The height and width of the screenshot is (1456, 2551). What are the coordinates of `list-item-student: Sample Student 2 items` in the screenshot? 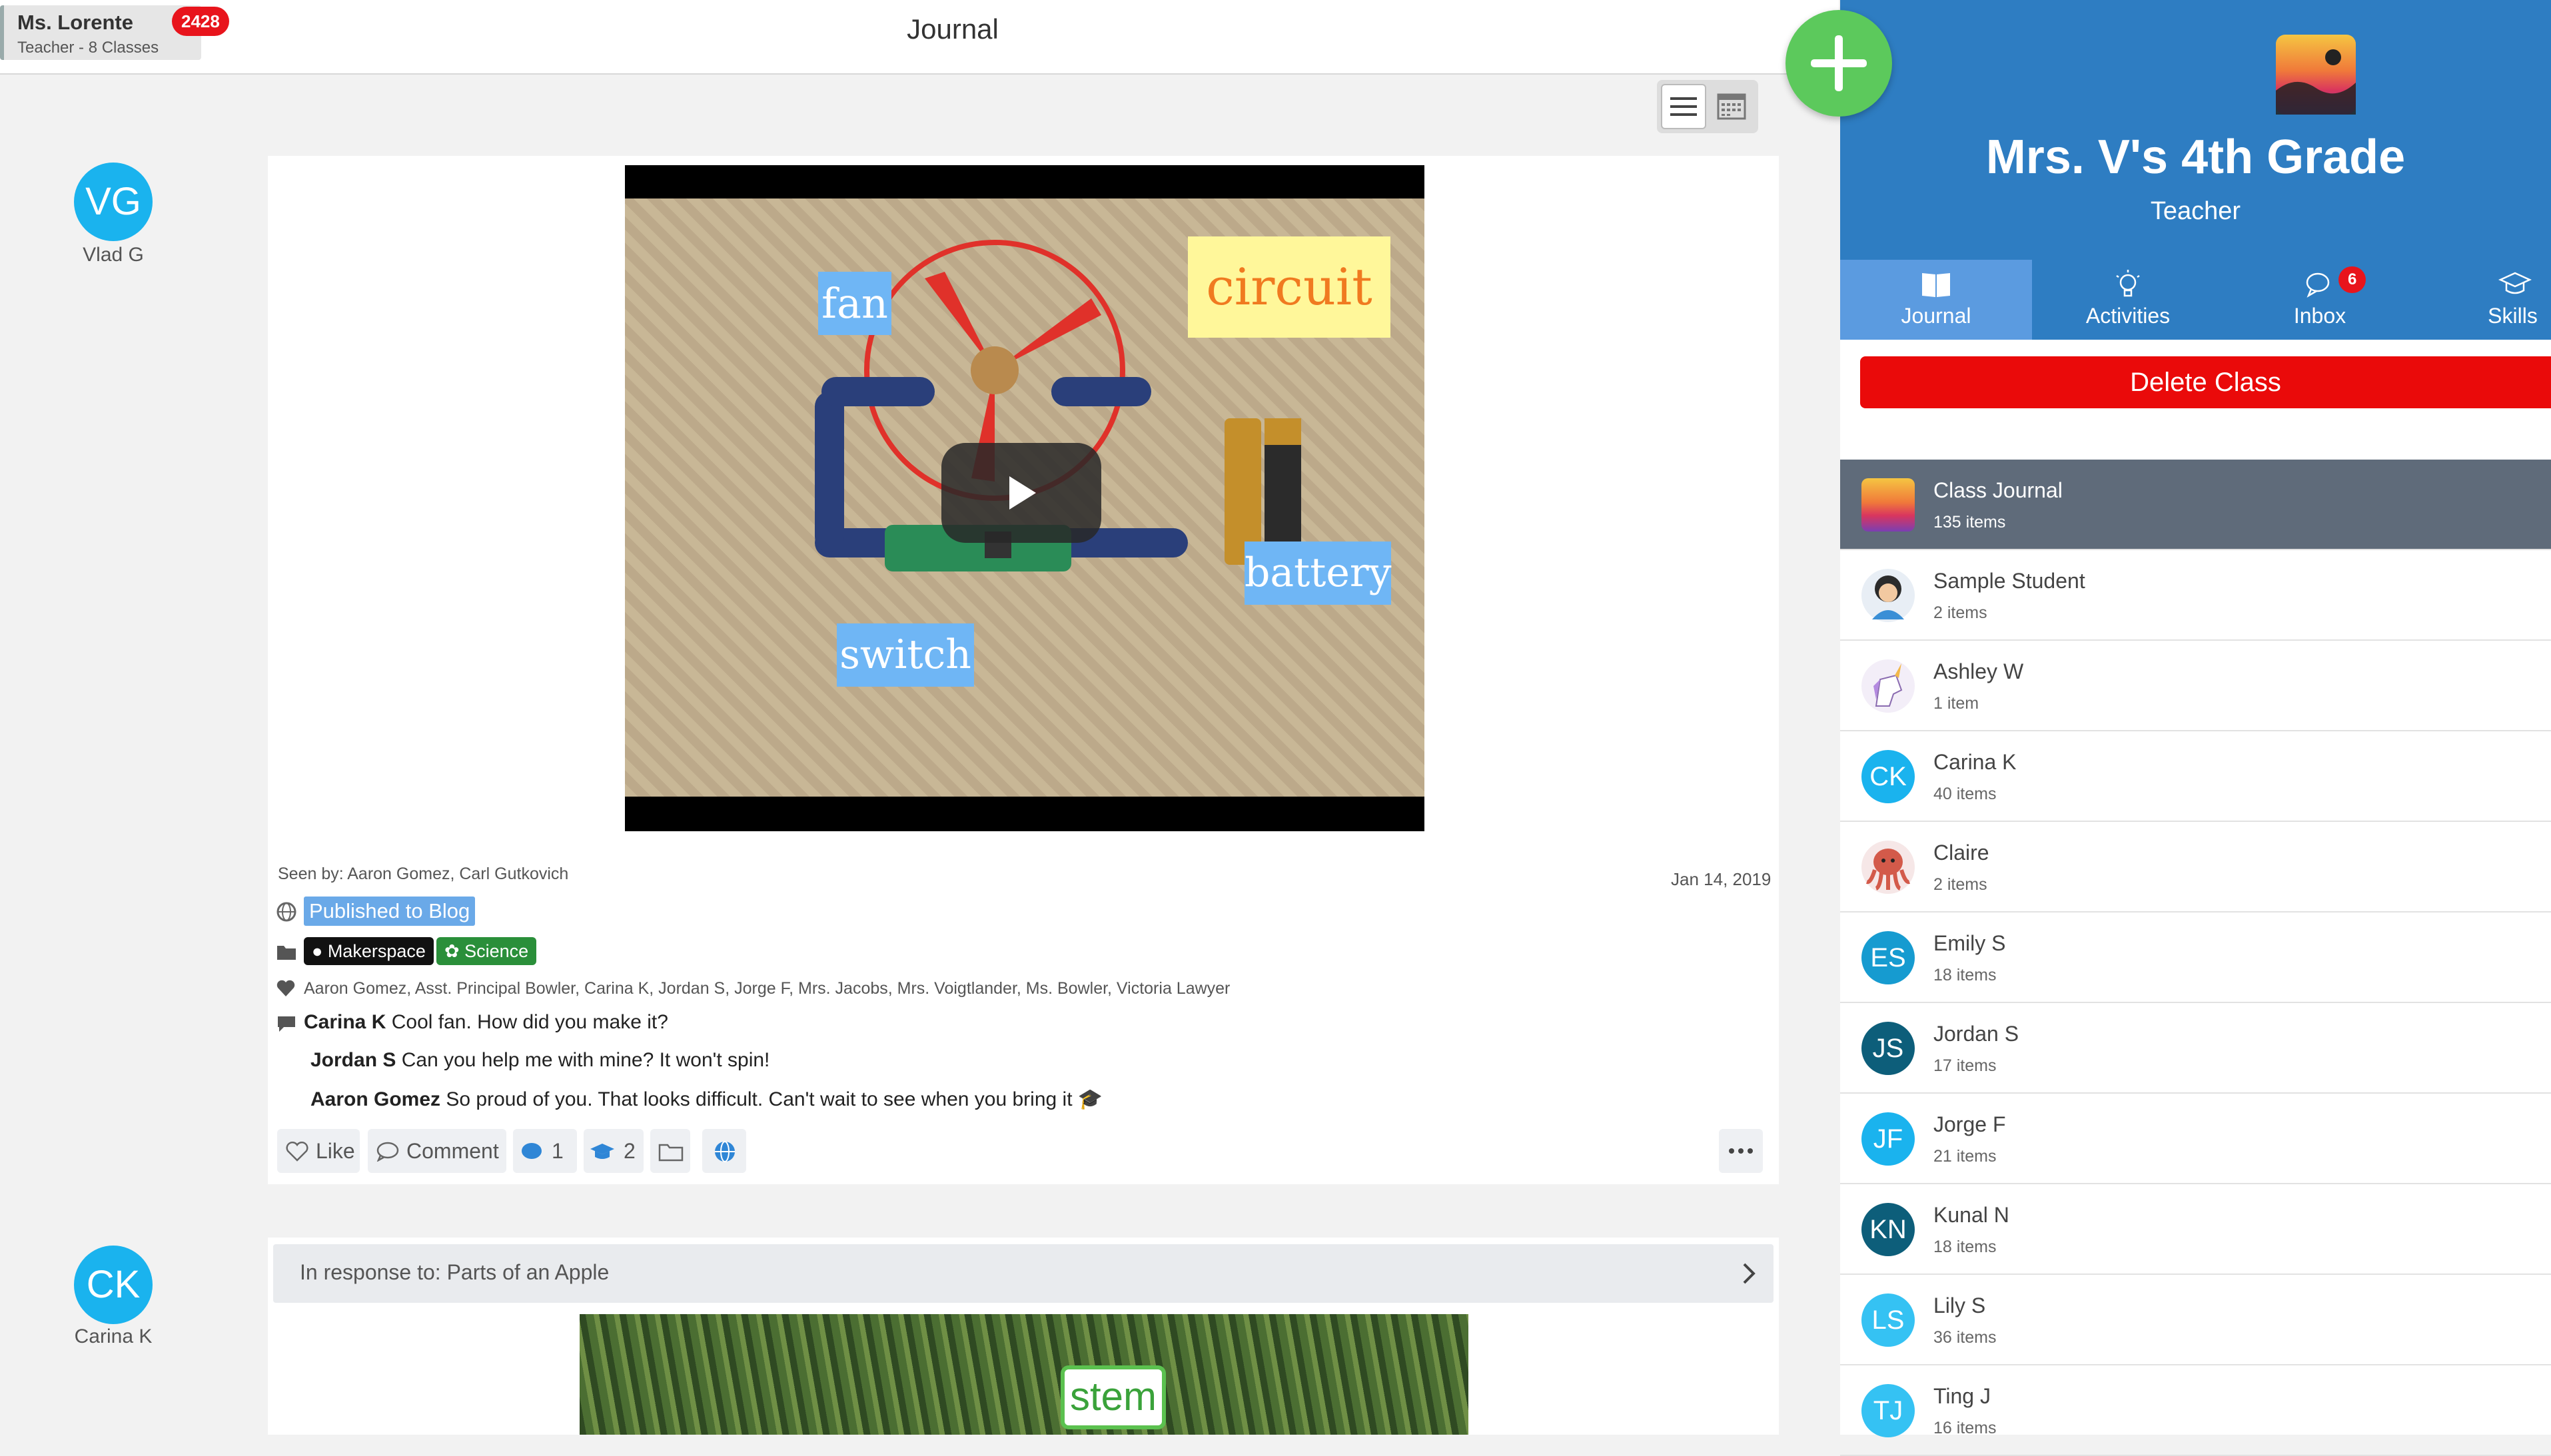 It's located at (2195, 595).